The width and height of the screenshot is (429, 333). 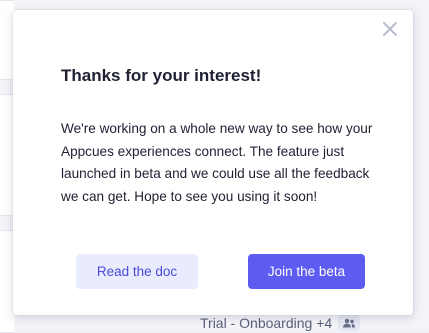 What do you see at coordinates (306, 271) in the screenshot?
I see `join-the-beta-button: Join the beta` at bounding box center [306, 271].